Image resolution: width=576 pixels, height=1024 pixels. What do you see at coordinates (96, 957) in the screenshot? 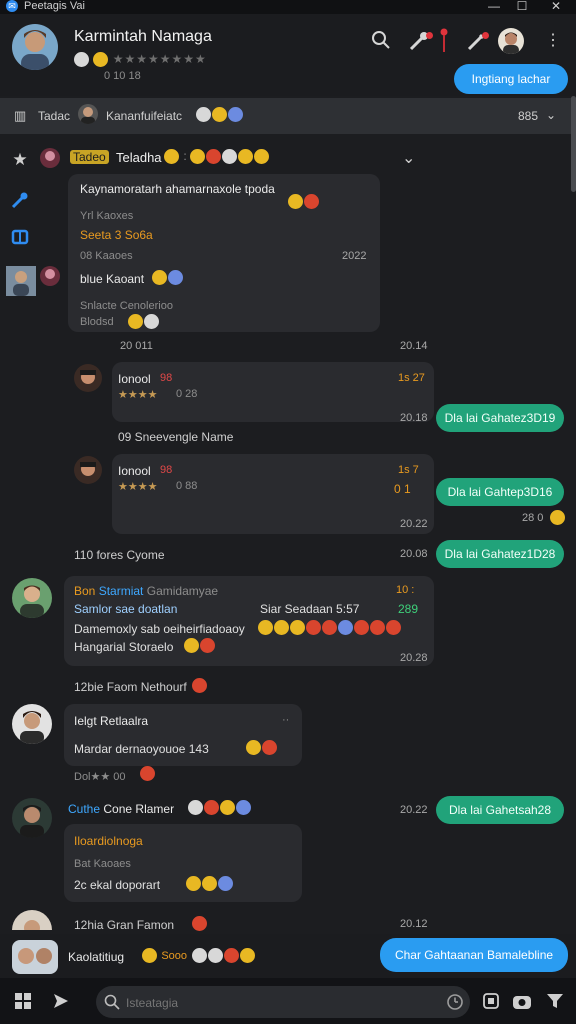
I see `contact-name: Kaolatitiug` at bounding box center [96, 957].